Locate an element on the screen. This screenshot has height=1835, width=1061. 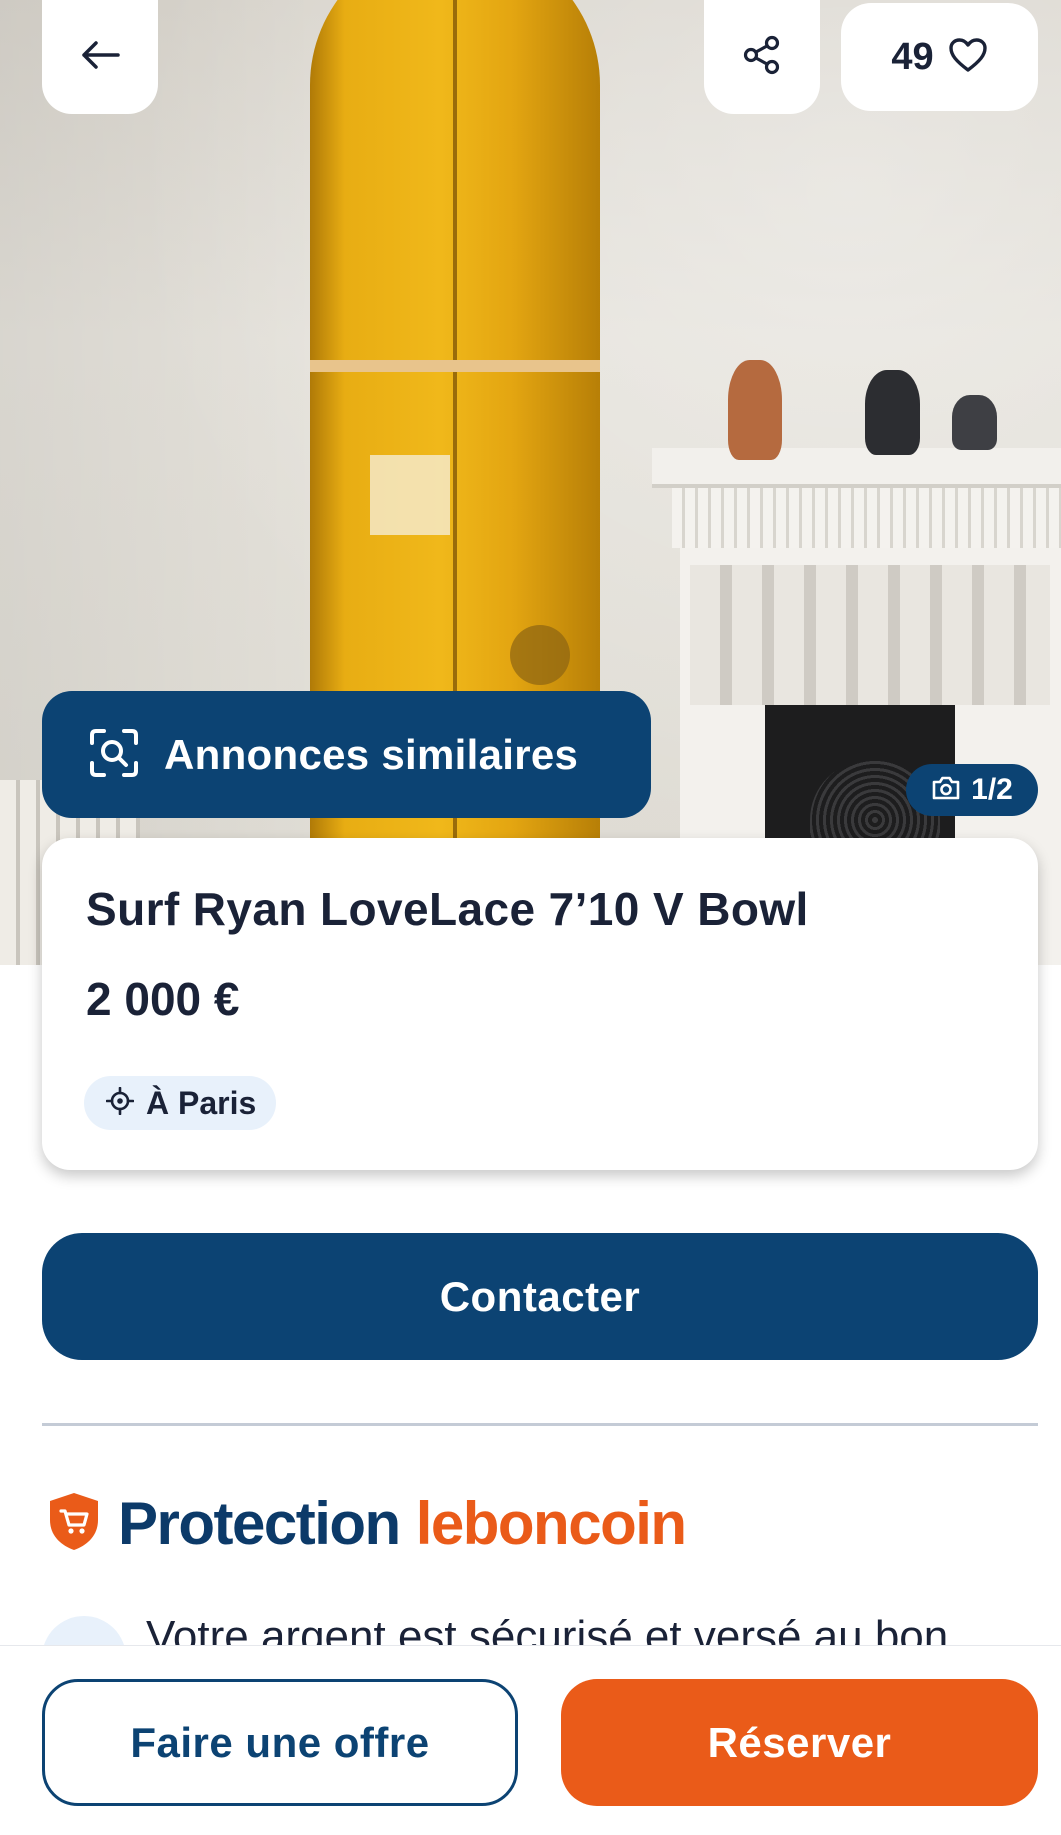
location-target-icon is located at coordinates (120, 1102).